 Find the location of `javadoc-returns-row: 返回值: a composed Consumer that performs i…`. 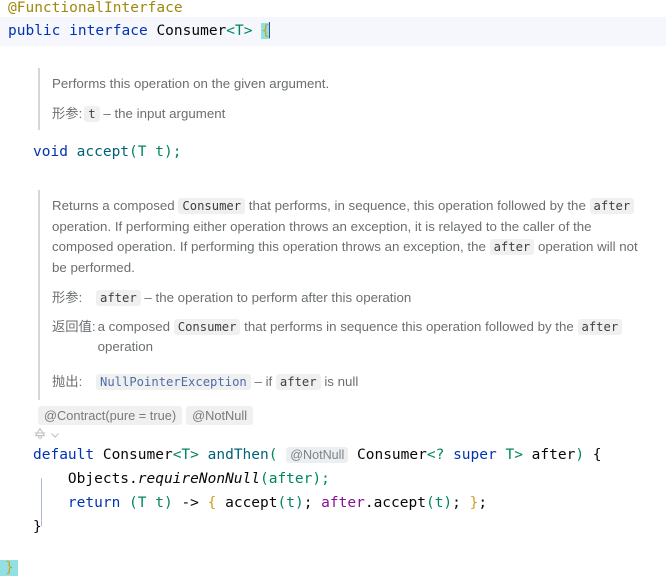

javadoc-returns-row: 返回值: a composed Consumer that performs i… is located at coordinates (354, 337).